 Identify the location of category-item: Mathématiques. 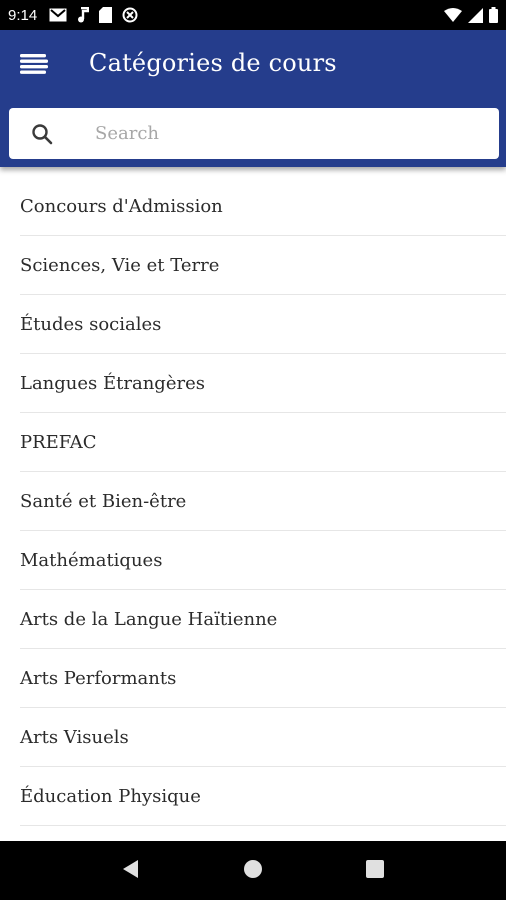
(263, 560).